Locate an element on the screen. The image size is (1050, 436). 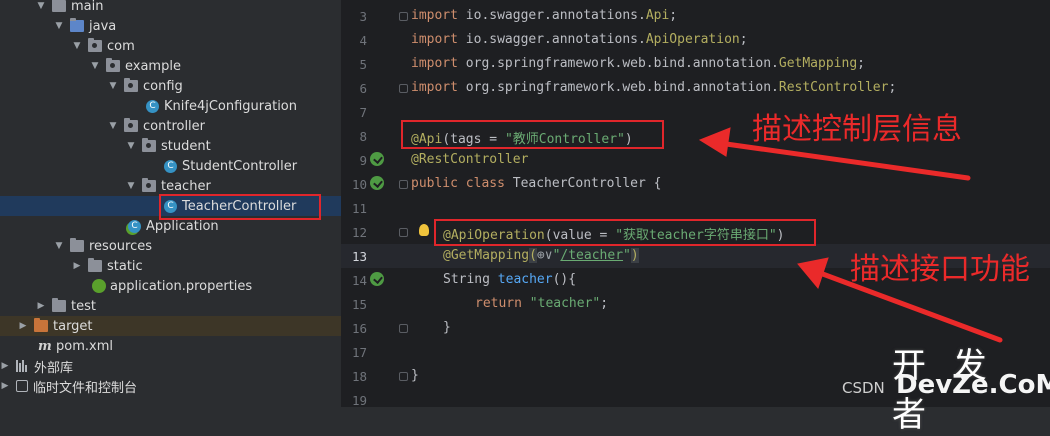
watermark-csdn: CSDN is located at coordinates (863, 388).